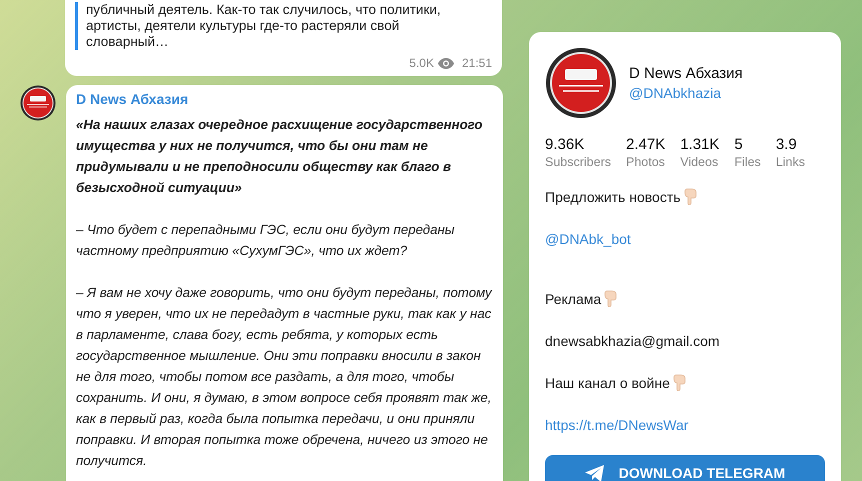  I want to click on author-name: D News Абхазия, so click(284, 99).